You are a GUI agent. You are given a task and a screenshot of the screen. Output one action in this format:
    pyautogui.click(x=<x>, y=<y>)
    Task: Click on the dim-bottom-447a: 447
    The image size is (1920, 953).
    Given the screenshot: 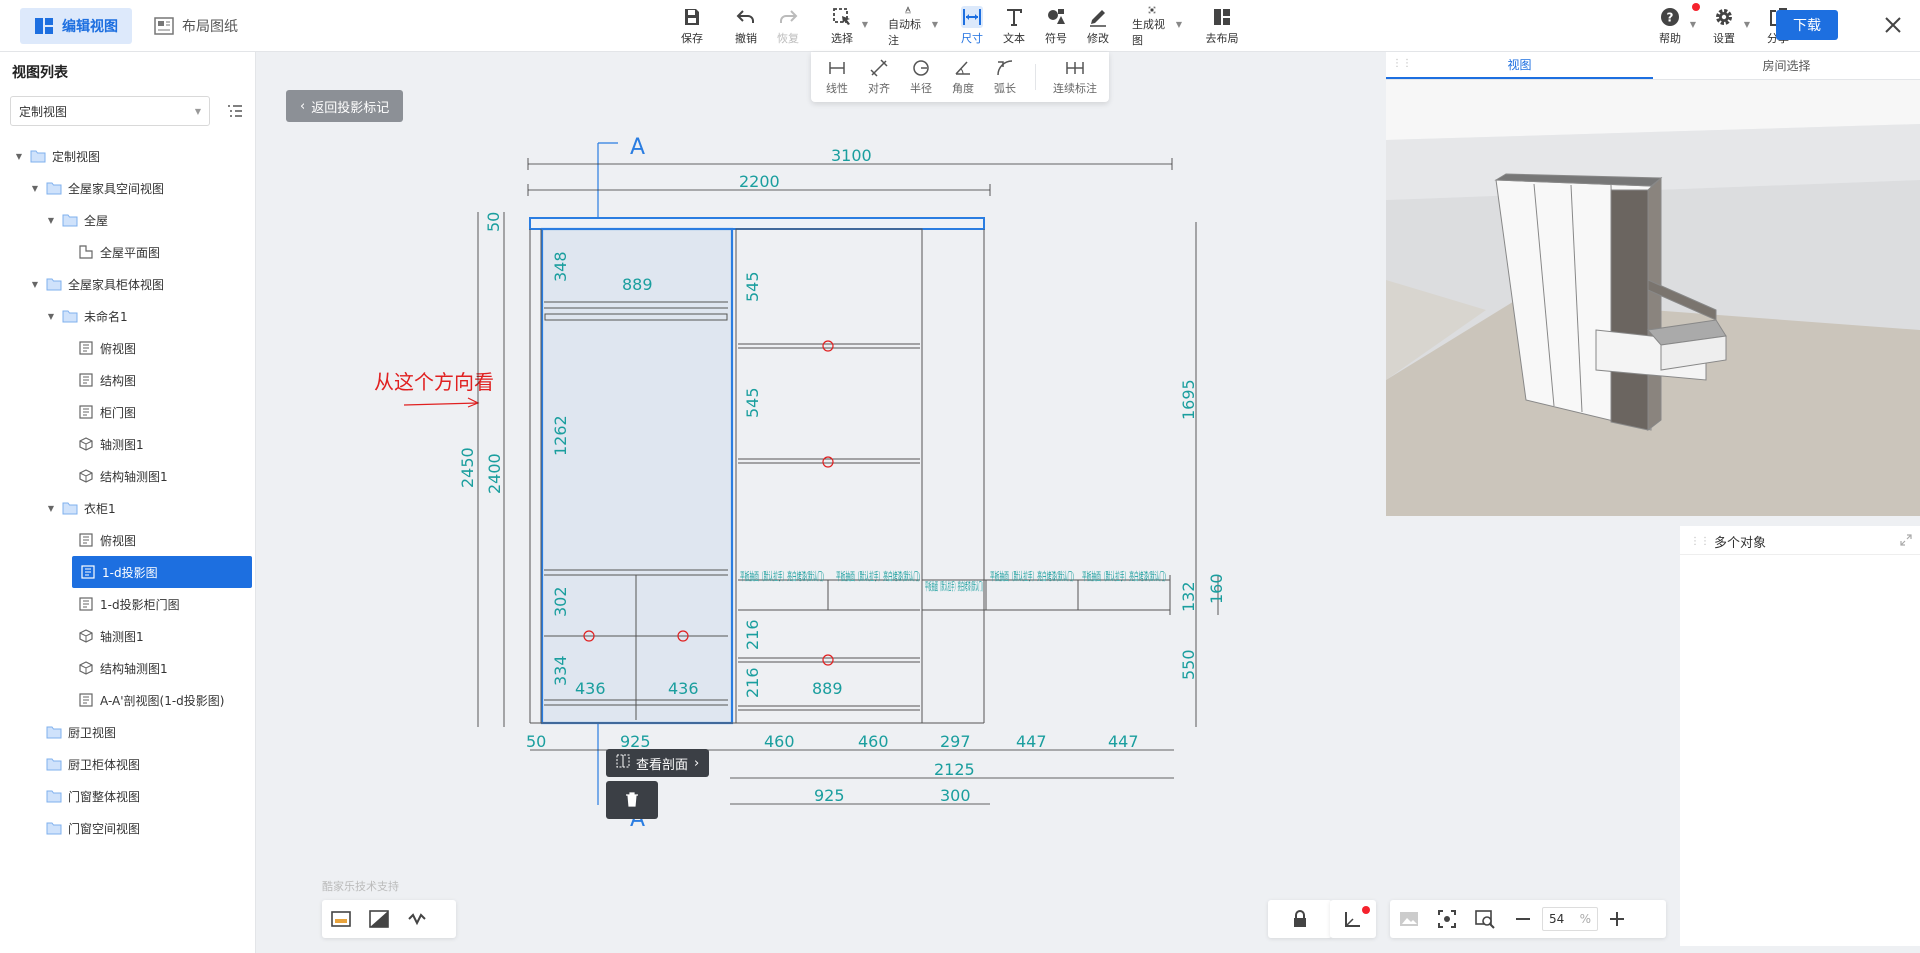 What is the action you would take?
    pyautogui.click(x=1031, y=741)
    